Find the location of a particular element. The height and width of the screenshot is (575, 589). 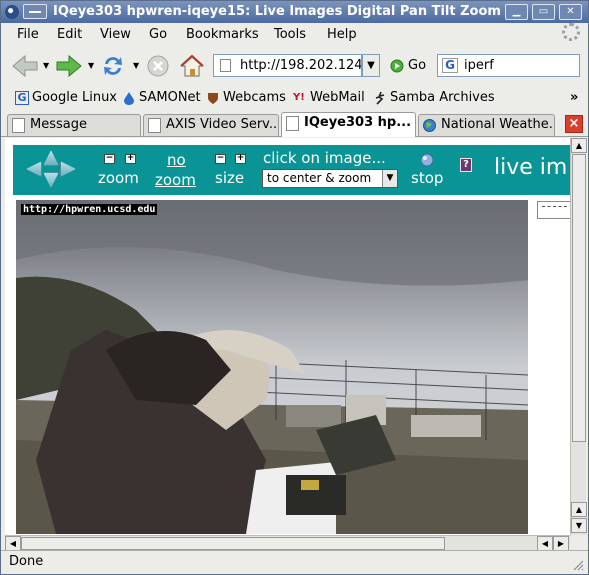

tab-message: Message is located at coordinates (74, 125).